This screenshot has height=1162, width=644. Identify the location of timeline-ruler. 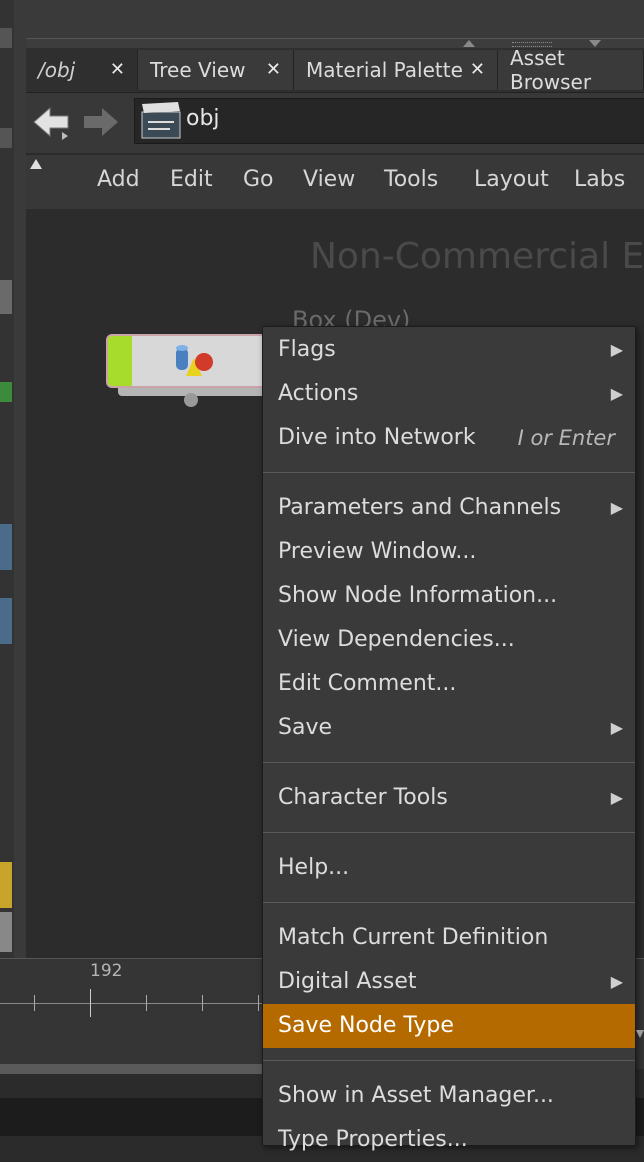
(132, 1003).